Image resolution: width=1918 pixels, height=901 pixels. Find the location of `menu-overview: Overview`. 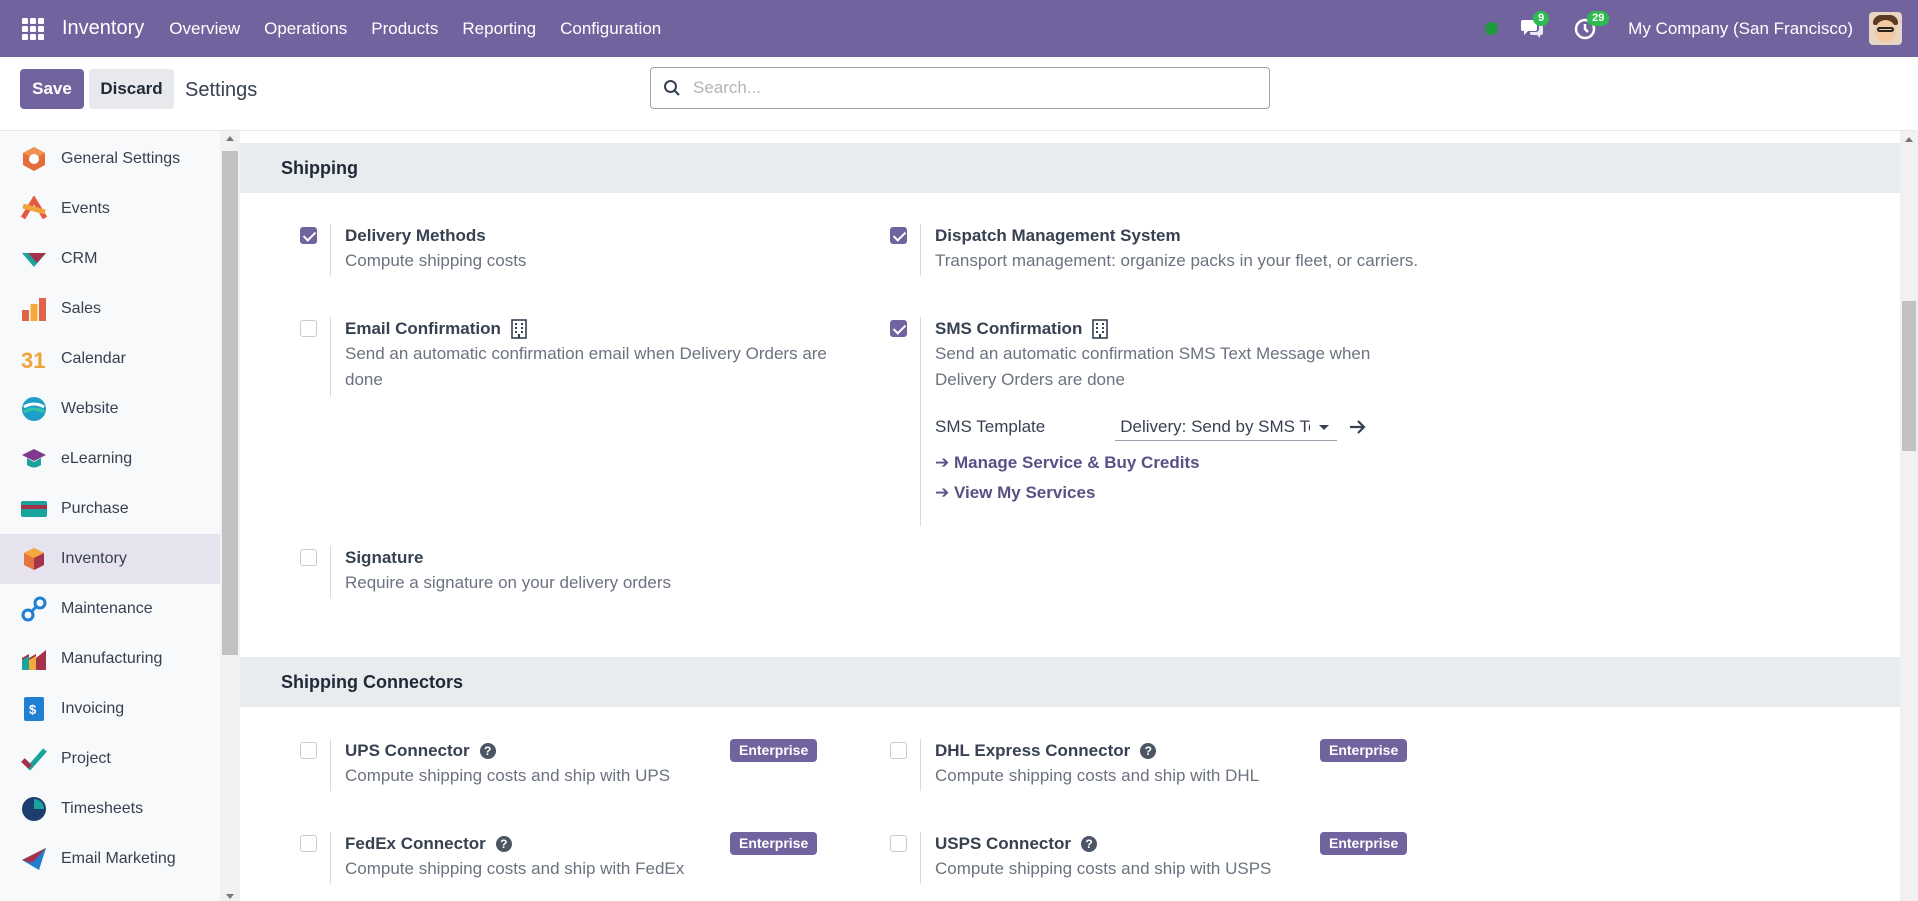

menu-overview: Overview is located at coordinates (204, 29).